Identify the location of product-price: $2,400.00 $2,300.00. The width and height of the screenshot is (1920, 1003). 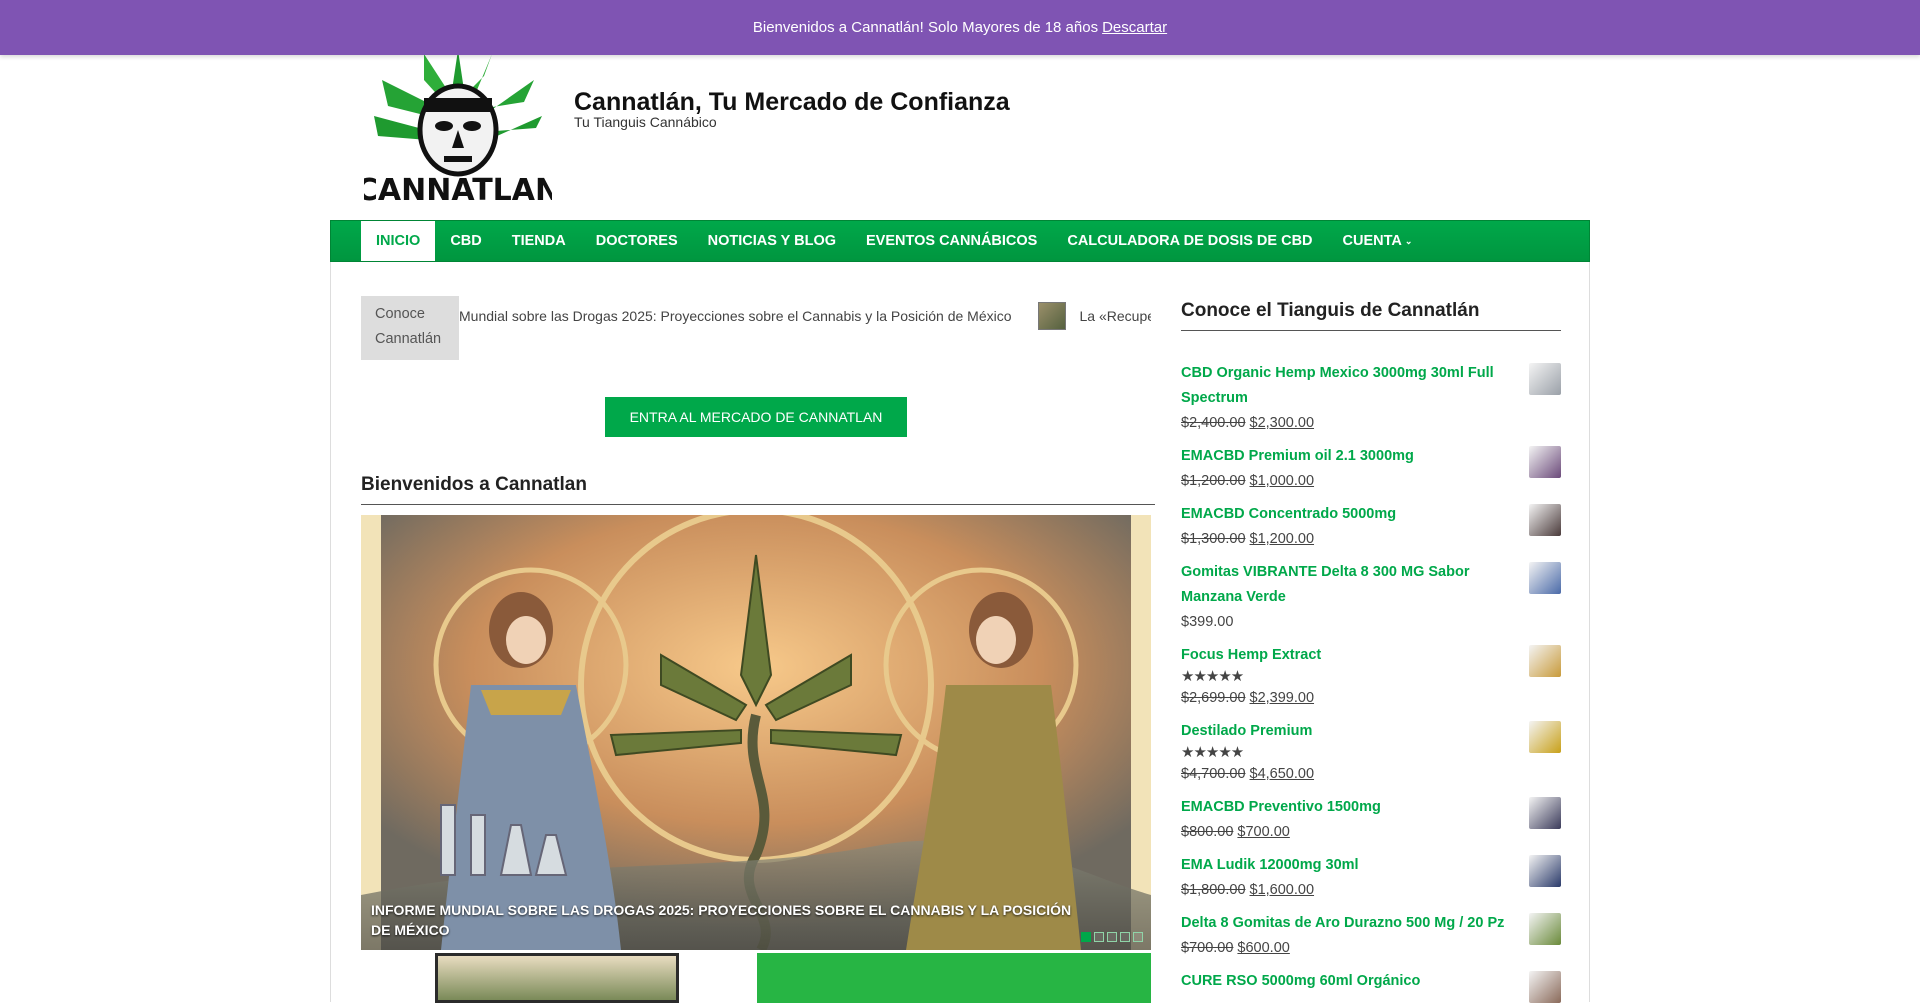
(1349, 423).